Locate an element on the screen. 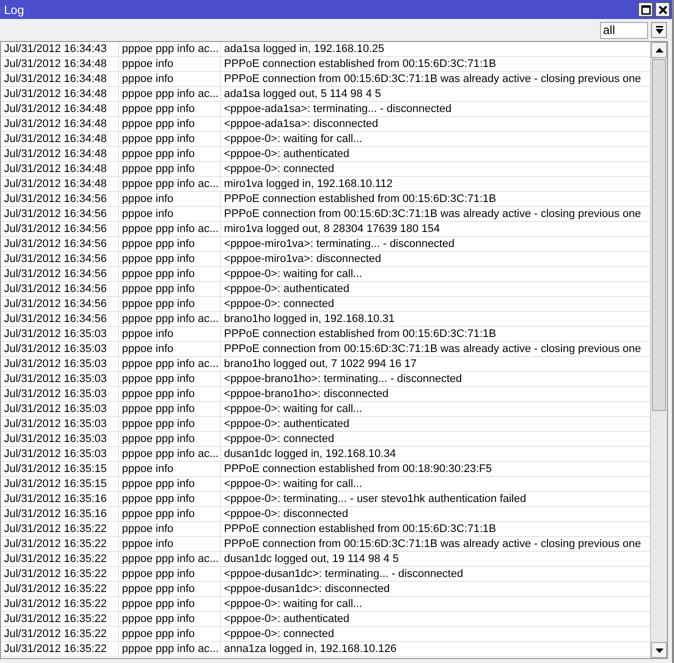 Image resolution: width=674 pixels, height=663 pixels. table-cell-text: dusan1dc logged out, 19 114 98 4 5 is located at coordinates (311, 559).